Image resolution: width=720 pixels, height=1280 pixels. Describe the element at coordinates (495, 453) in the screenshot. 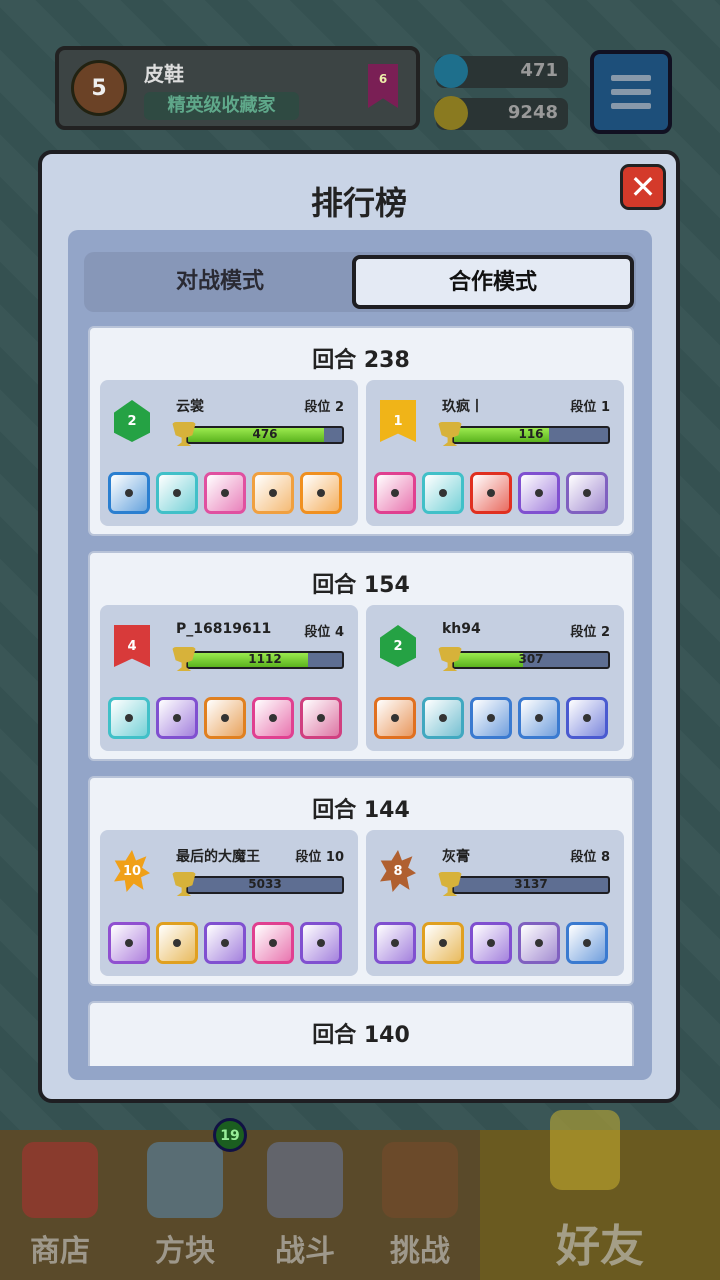

I see `player-card: 1 玖疯丨 段位 1 116` at that location.